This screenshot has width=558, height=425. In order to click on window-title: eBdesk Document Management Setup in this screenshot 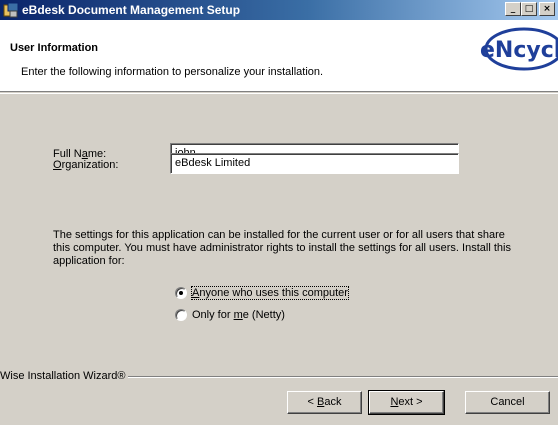, I will do `click(131, 10)`.